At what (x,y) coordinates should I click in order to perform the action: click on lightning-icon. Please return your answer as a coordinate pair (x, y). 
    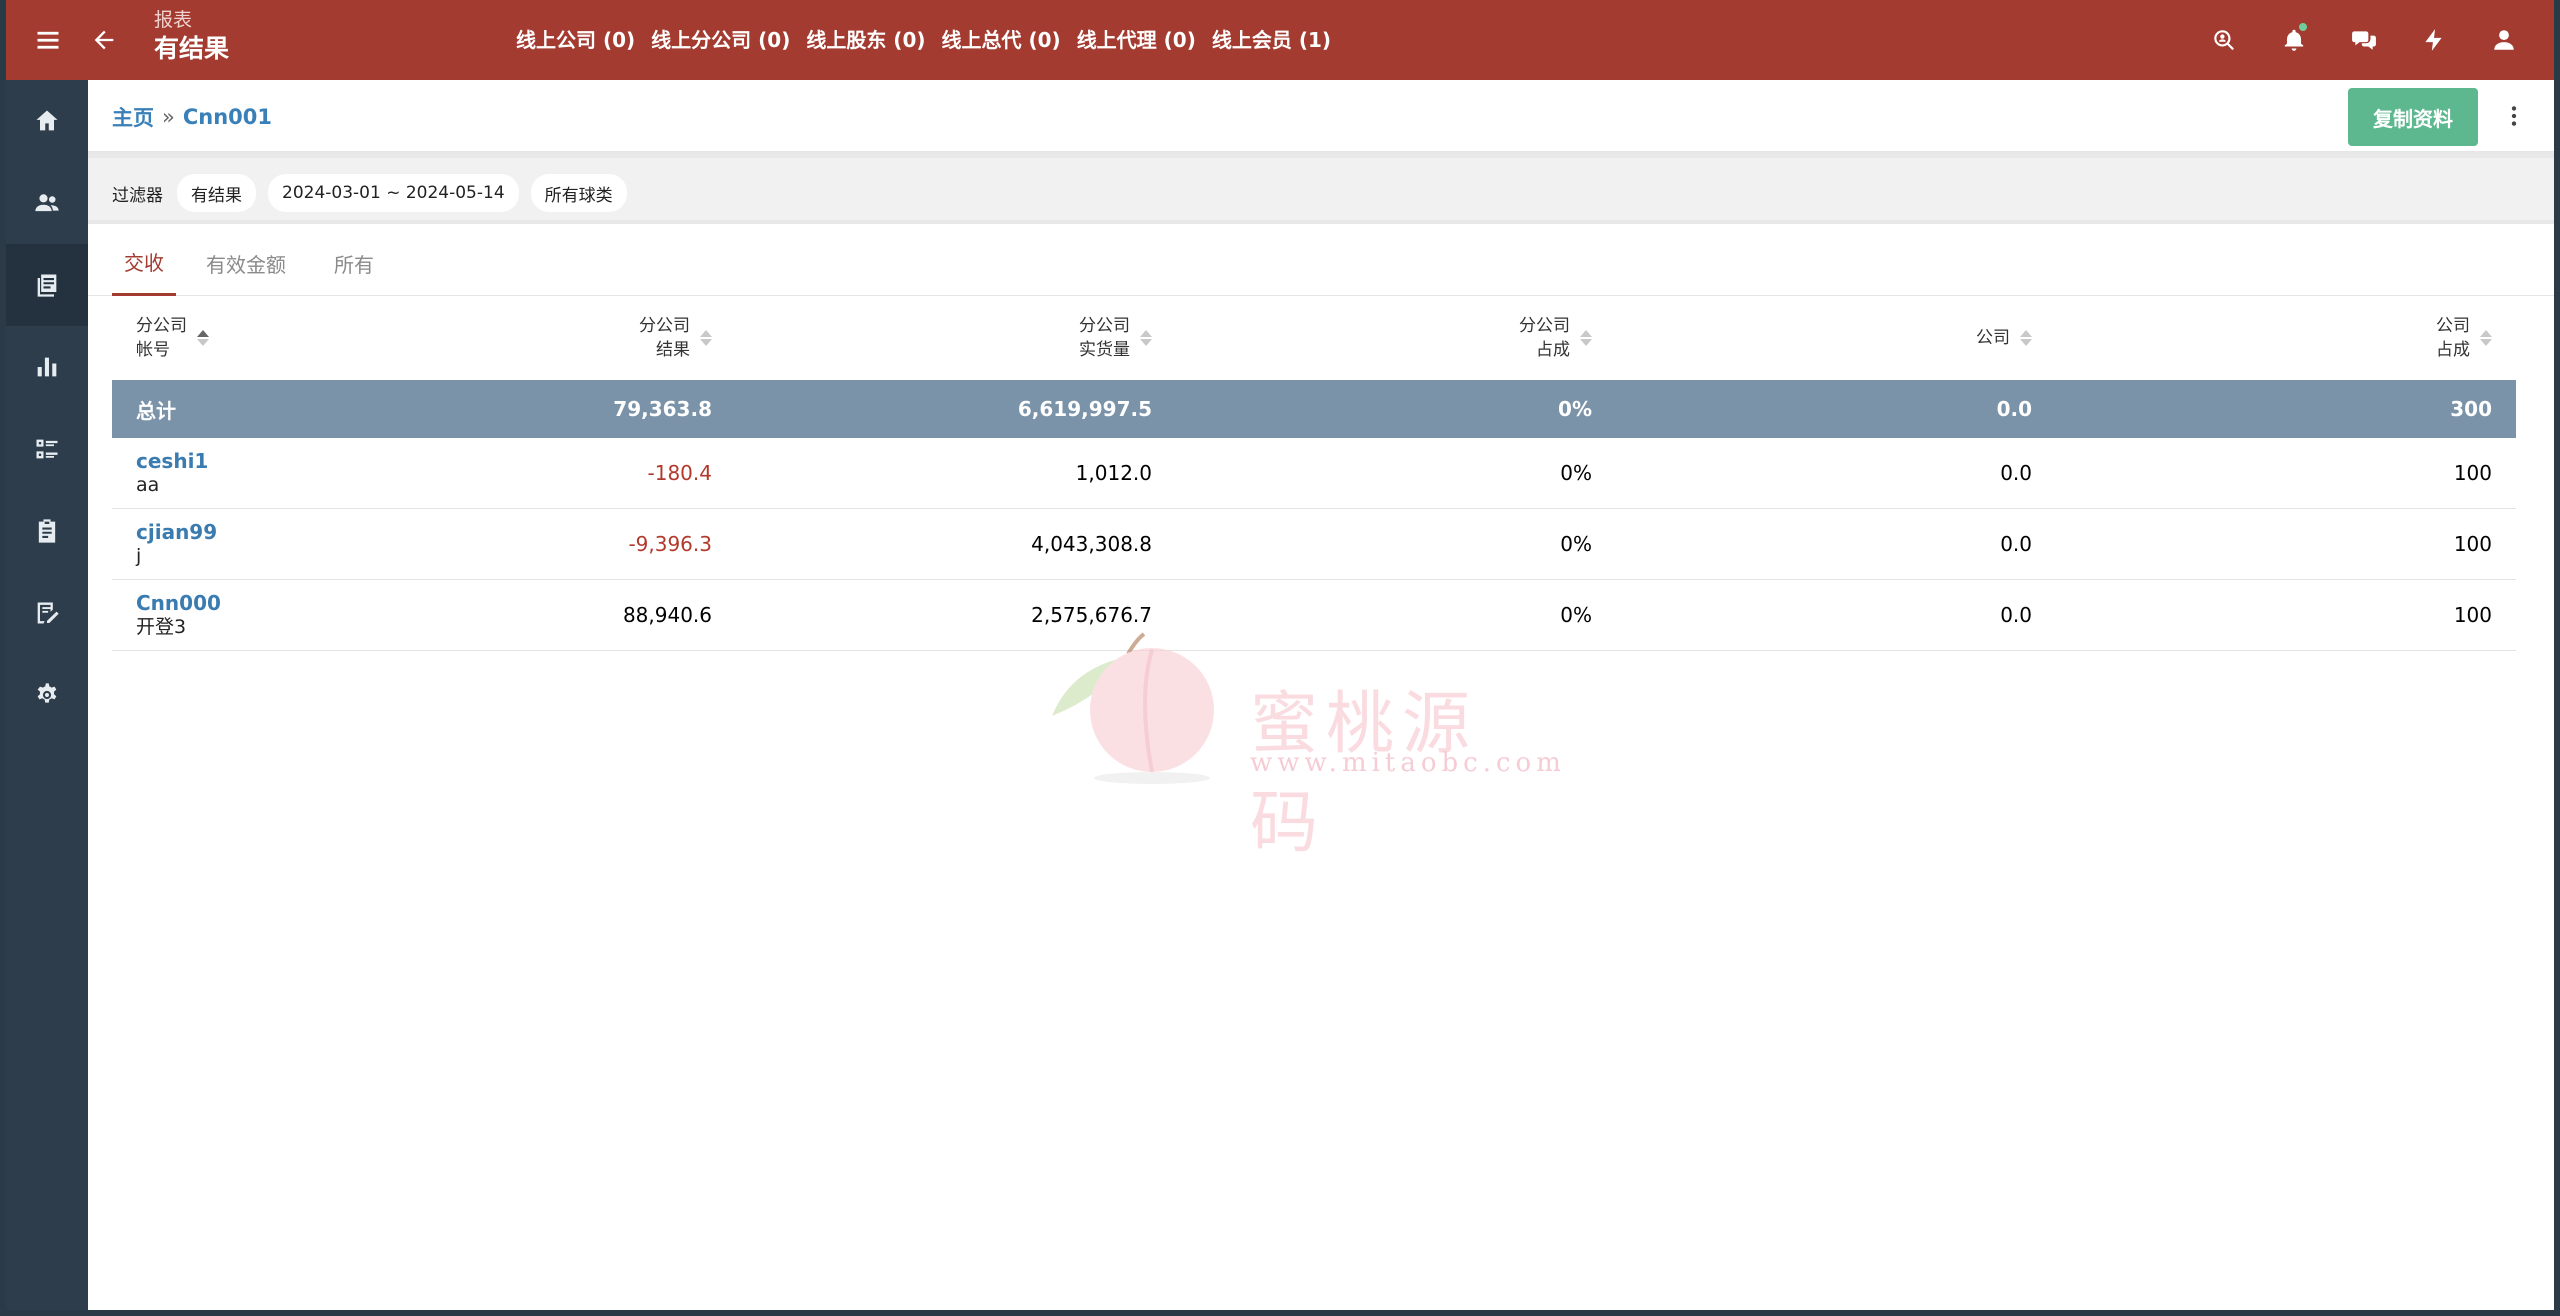
    Looking at the image, I should click on (2434, 40).